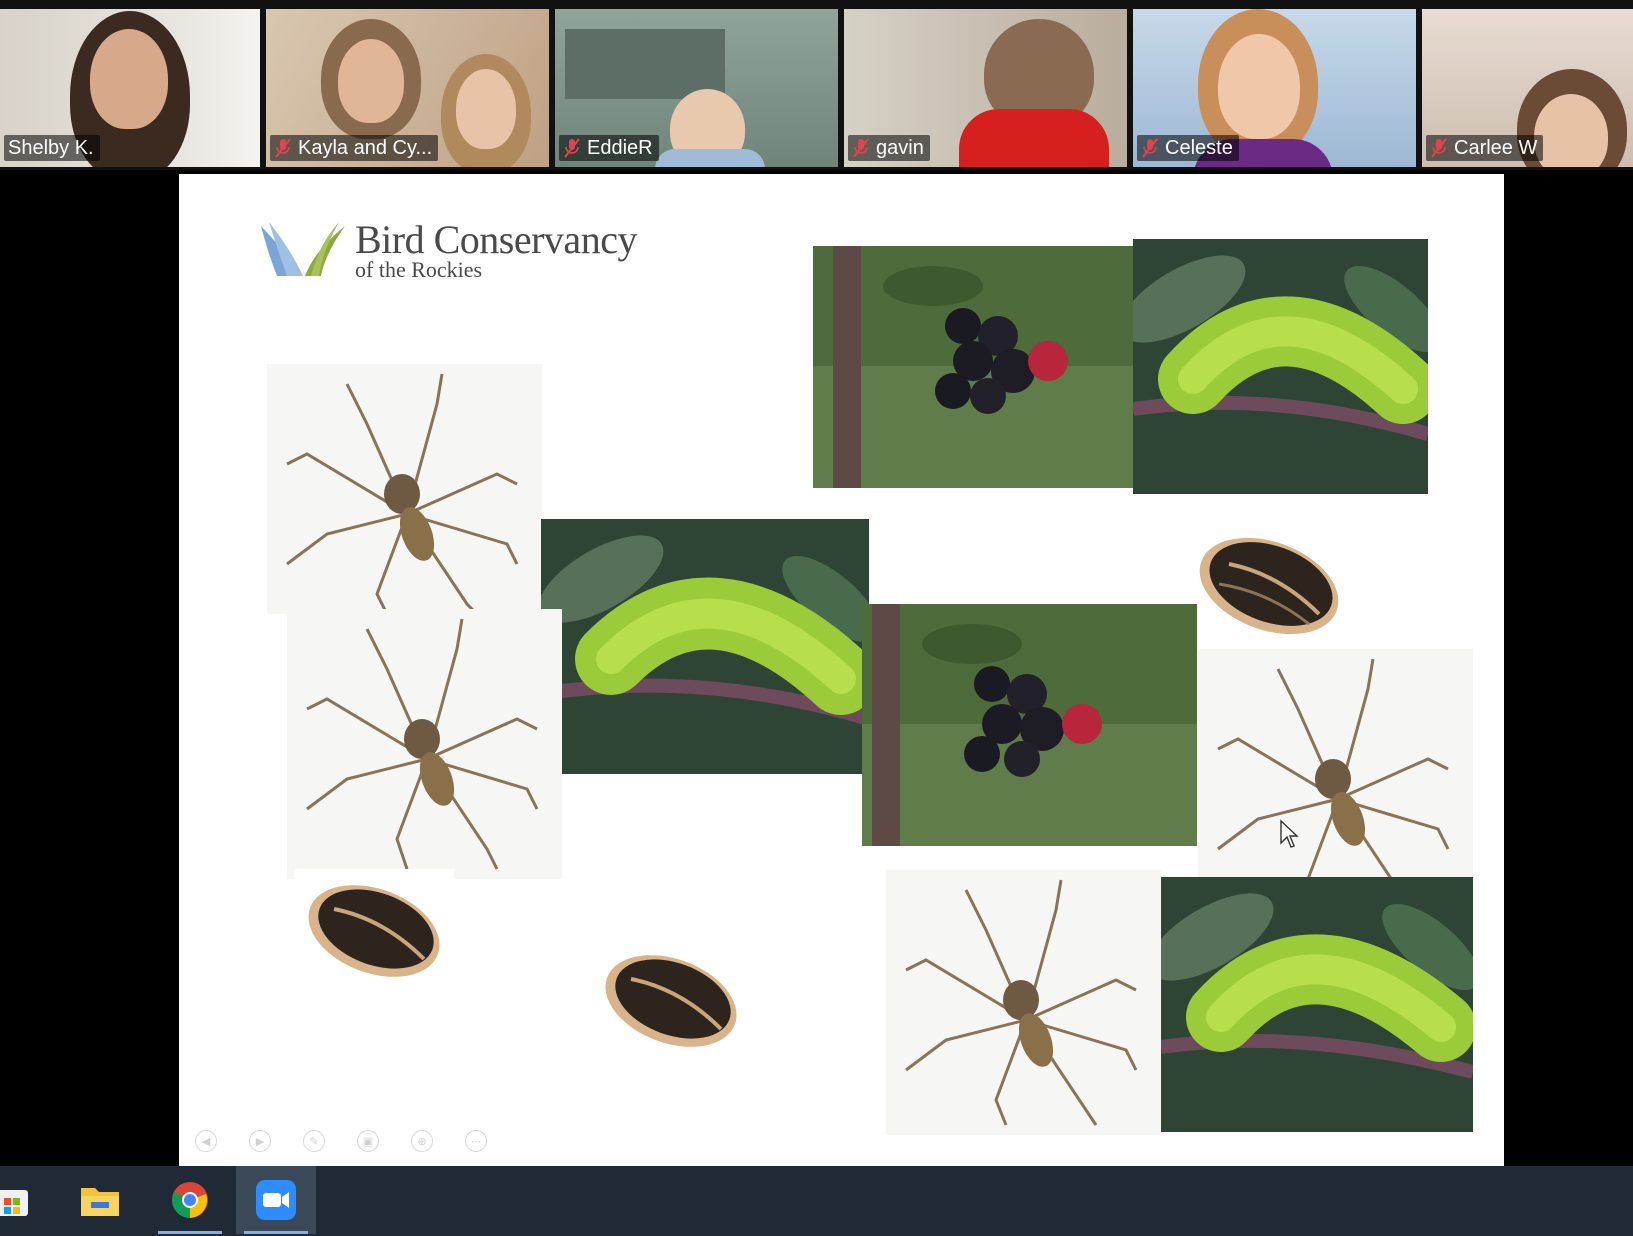 The width and height of the screenshot is (1633, 1236). I want to click on store-button, so click(26, 1200).